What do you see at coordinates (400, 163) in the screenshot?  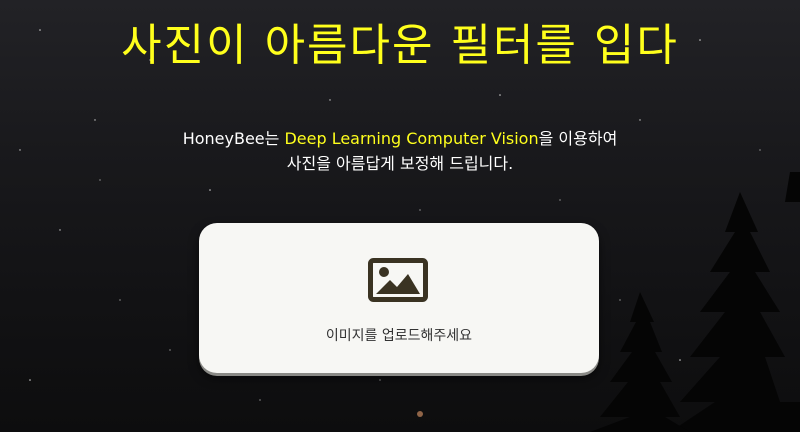 I see `subtitle-line-two: 사진을 아름답게 보정해 드립니다.` at bounding box center [400, 163].